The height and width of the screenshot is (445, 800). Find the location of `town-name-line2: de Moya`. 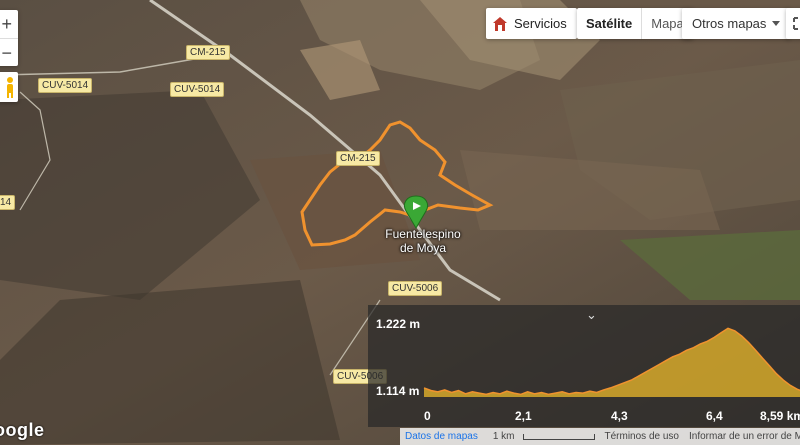

town-name-line2: de Moya is located at coordinates (423, 248).